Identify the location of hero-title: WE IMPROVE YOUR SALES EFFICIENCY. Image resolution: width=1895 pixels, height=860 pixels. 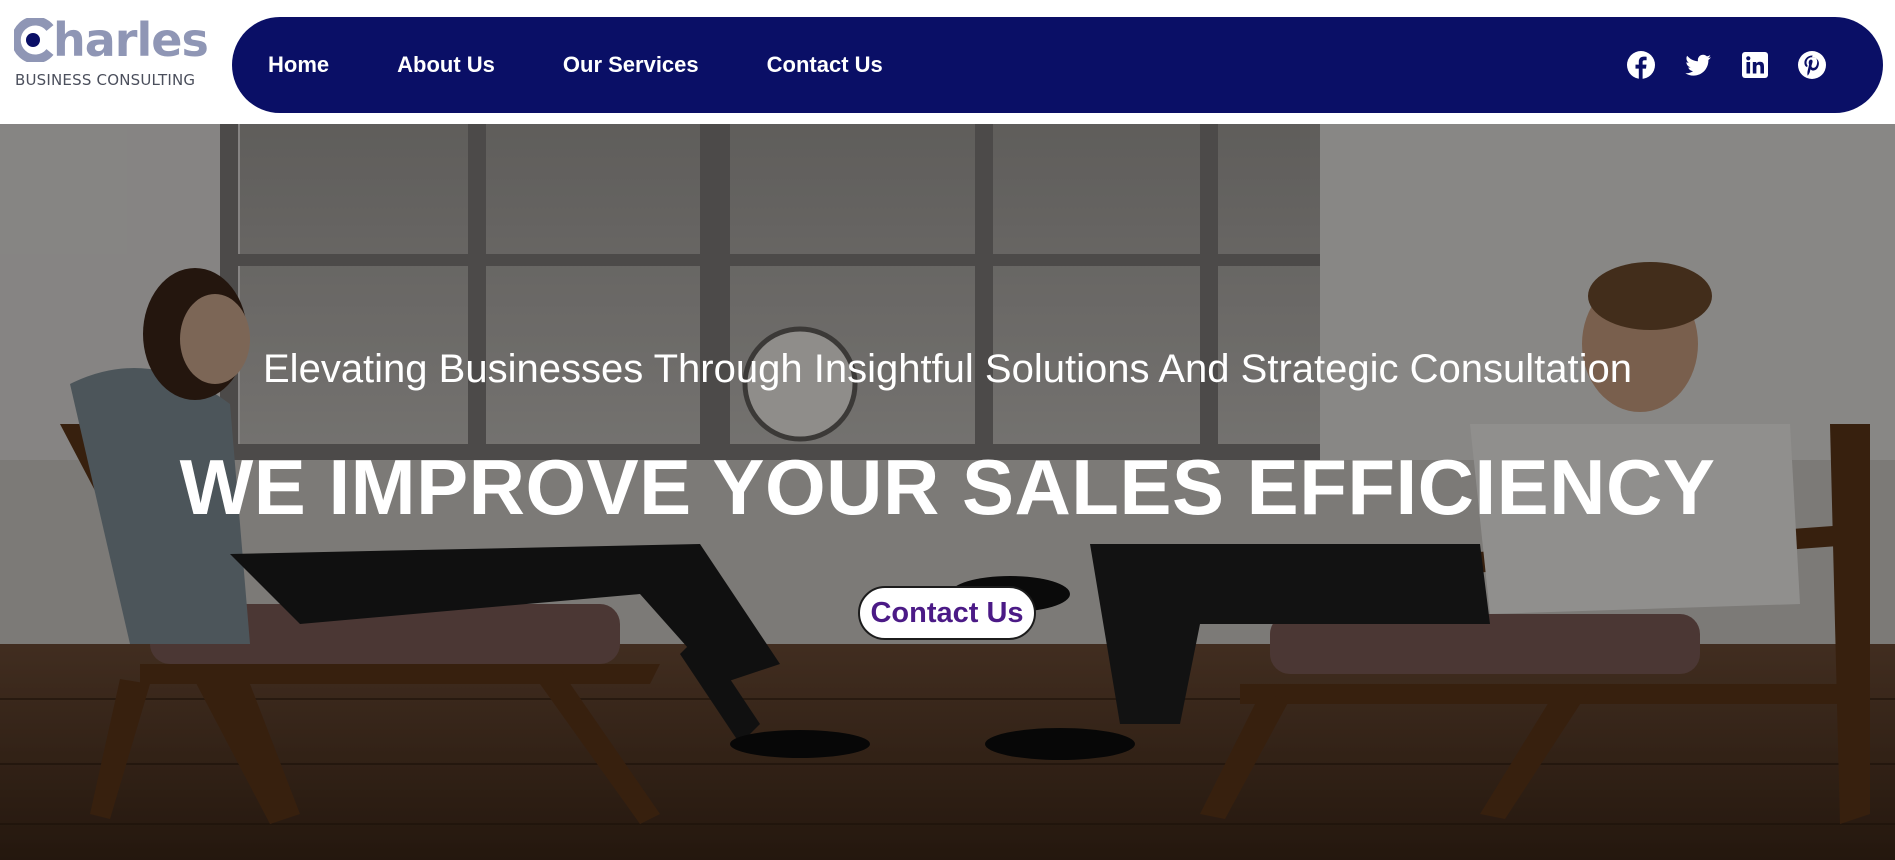
(947, 487).